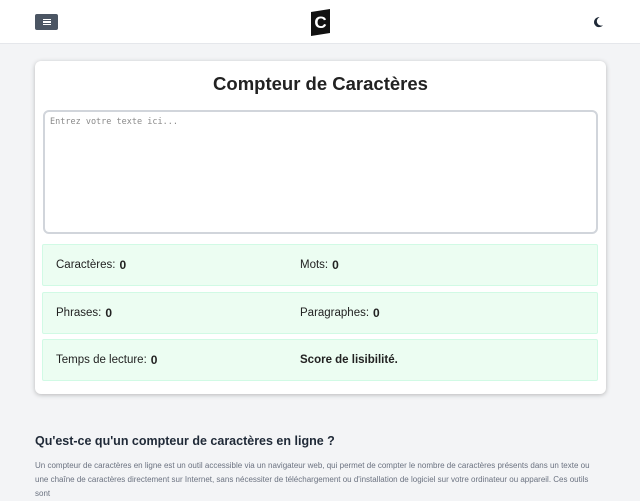 The height and width of the screenshot is (501, 640). I want to click on readability-label: Score de lisibilité., so click(349, 360).